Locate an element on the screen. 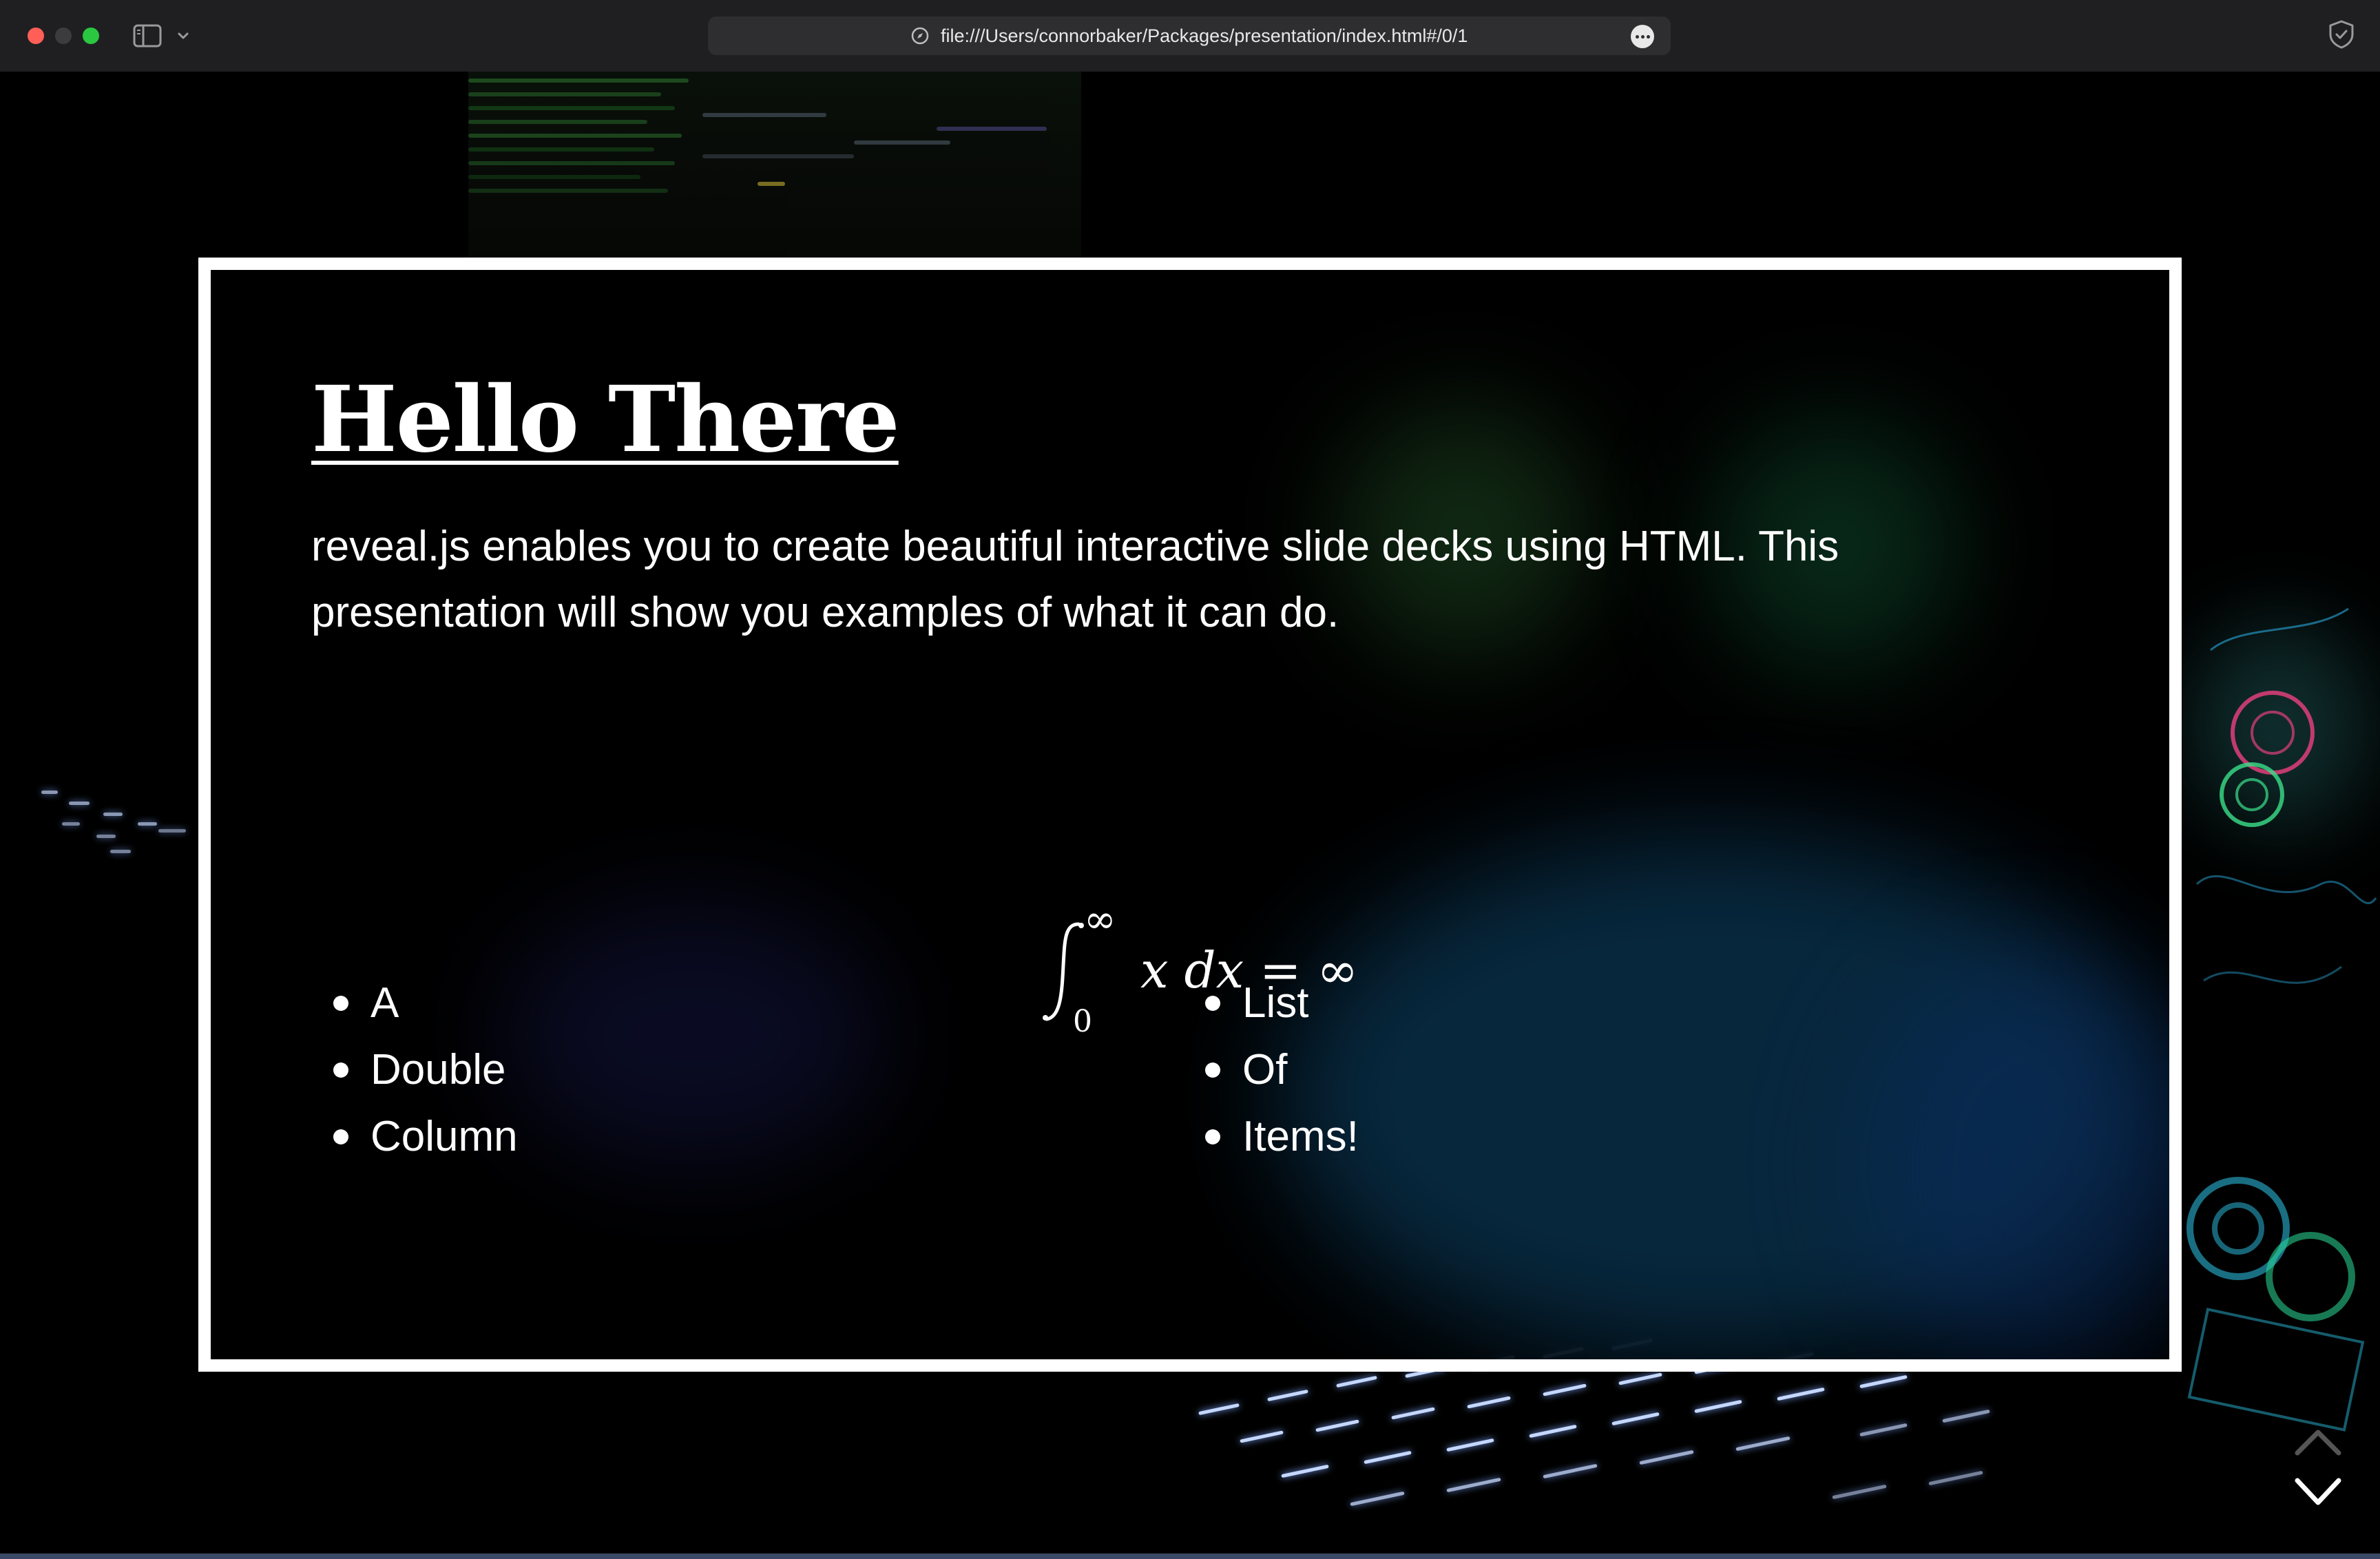 This screenshot has width=2380, height=1559. left-column-list: A Double Column is located at coordinates (414, 1070).